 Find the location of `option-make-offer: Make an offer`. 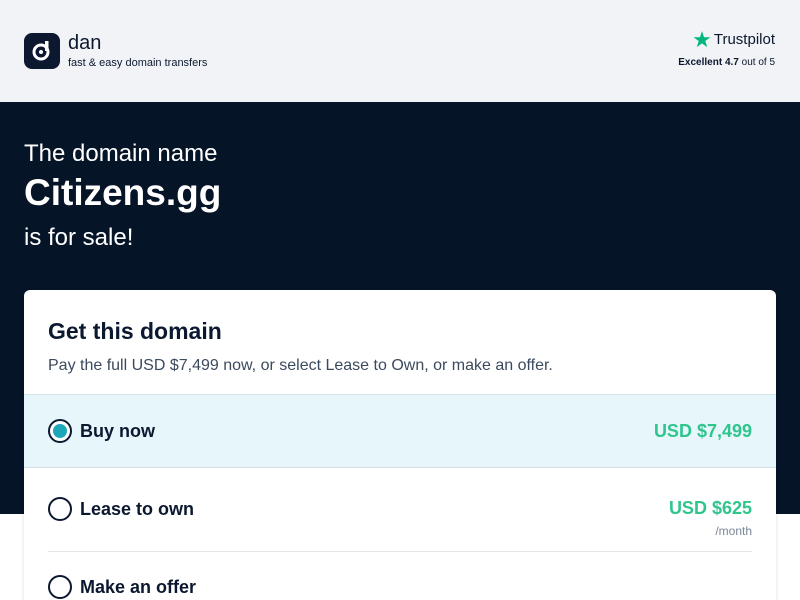

option-make-offer: Make an offer is located at coordinates (400, 576).